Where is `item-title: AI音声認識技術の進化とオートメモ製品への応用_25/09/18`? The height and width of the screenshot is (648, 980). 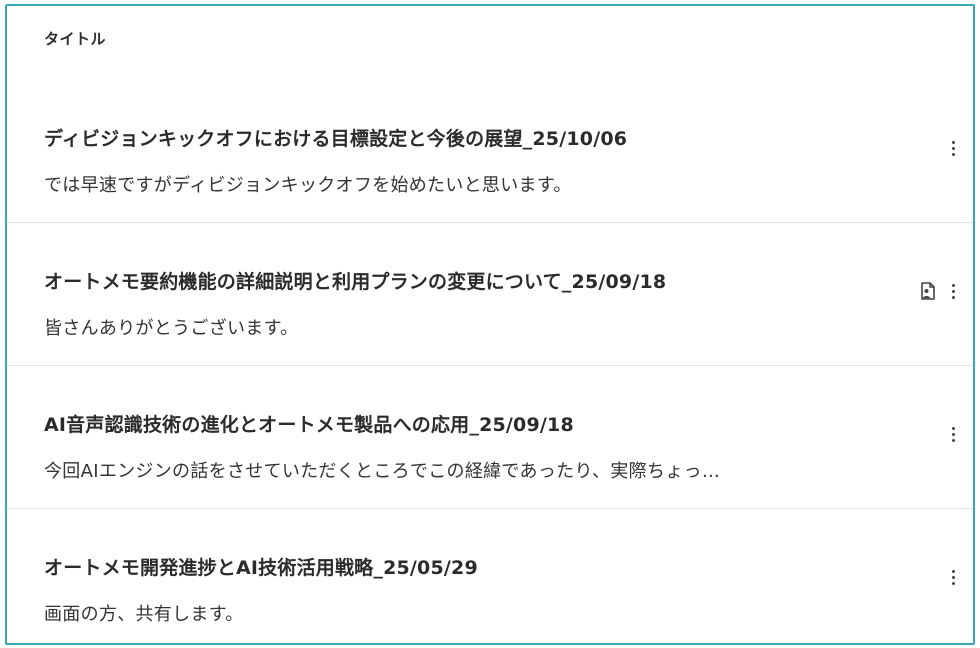
item-title: AI音声認識技術の進化とオートメモ製品への応用_25/09/18 is located at coordinates (309, 425).